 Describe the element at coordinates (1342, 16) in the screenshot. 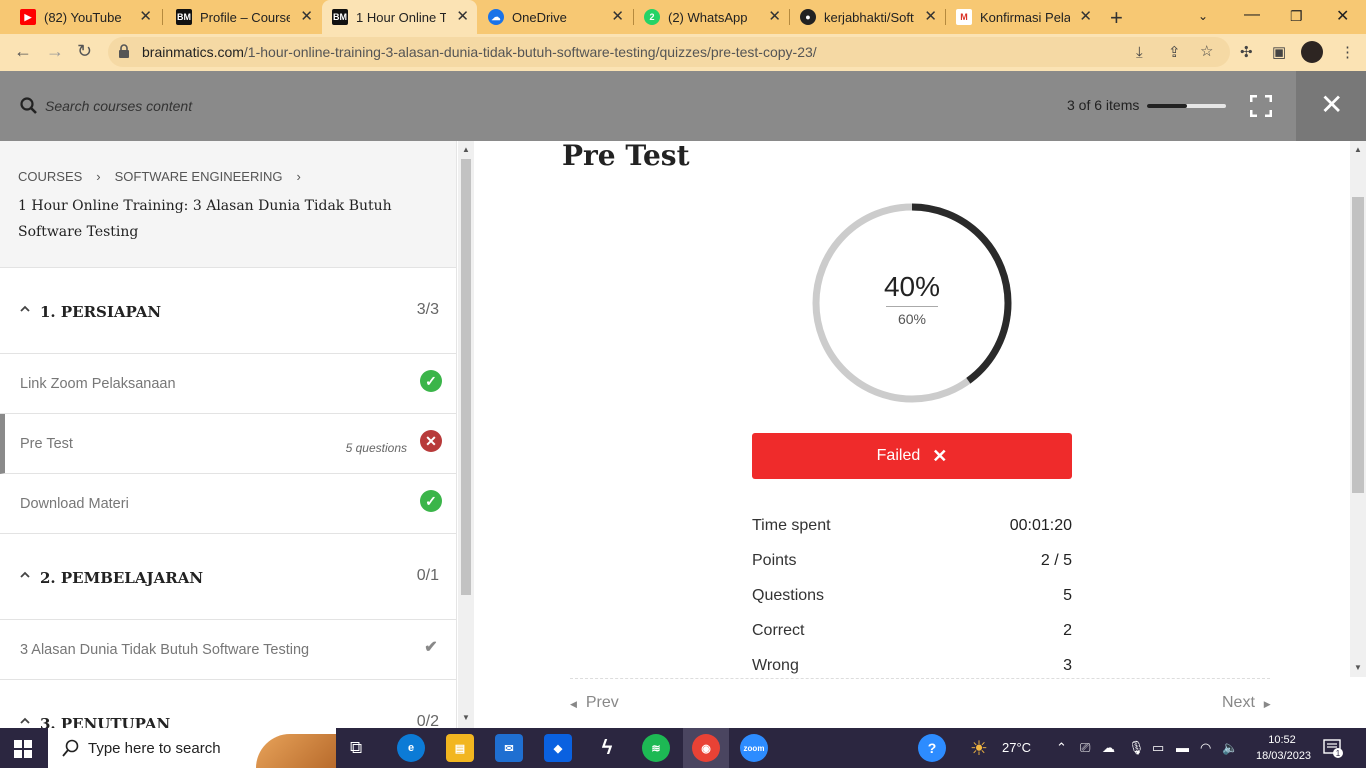

I see `close-window-button: ✕` at that location.